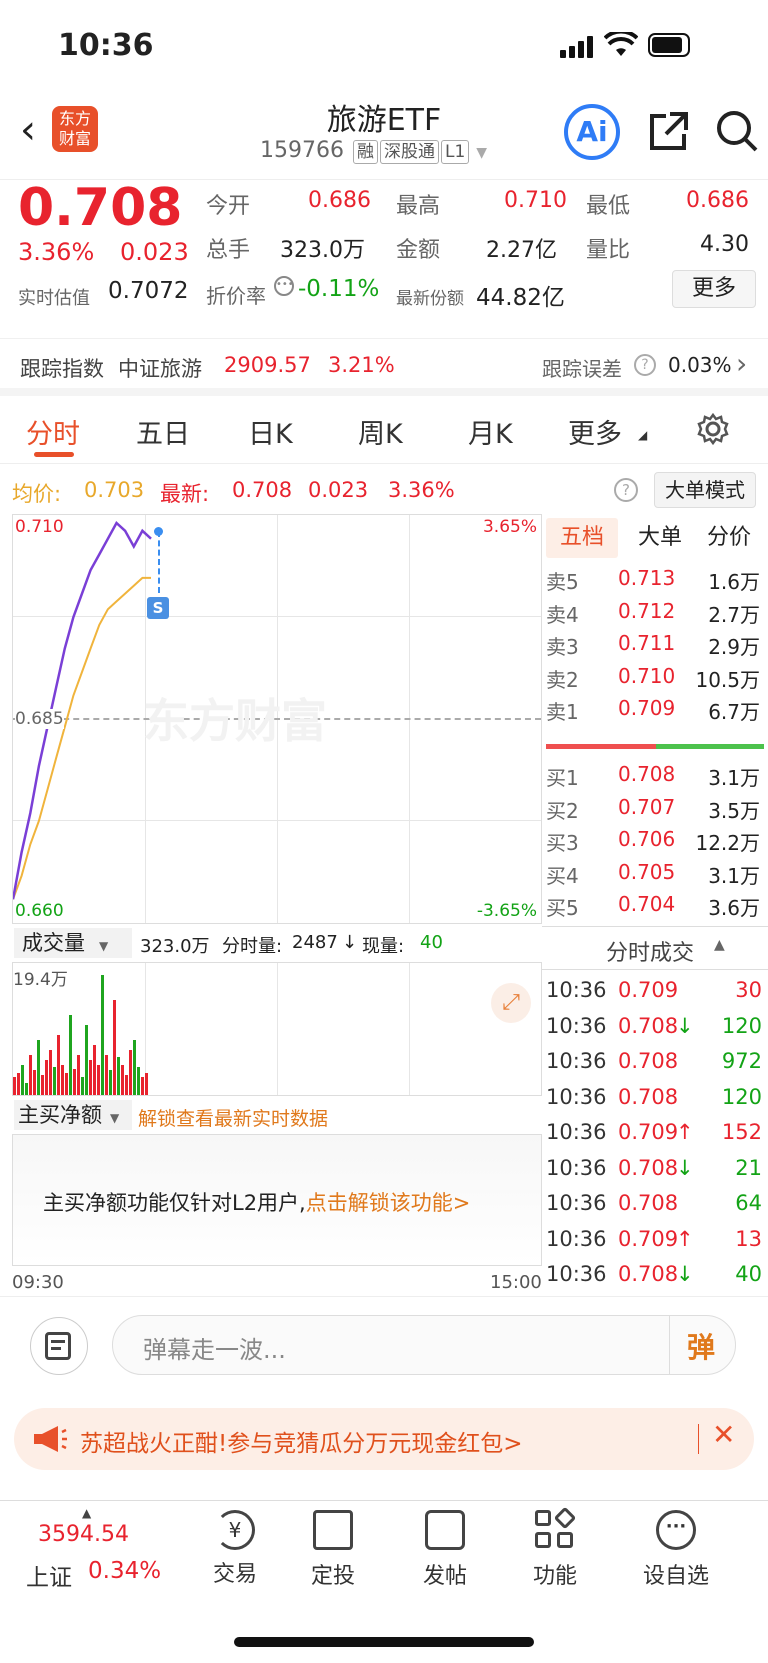 Image resolution: width=768 pixels, height=1663 pixels. I want to click on index-pct: 0.34%, so click(124, 1571).